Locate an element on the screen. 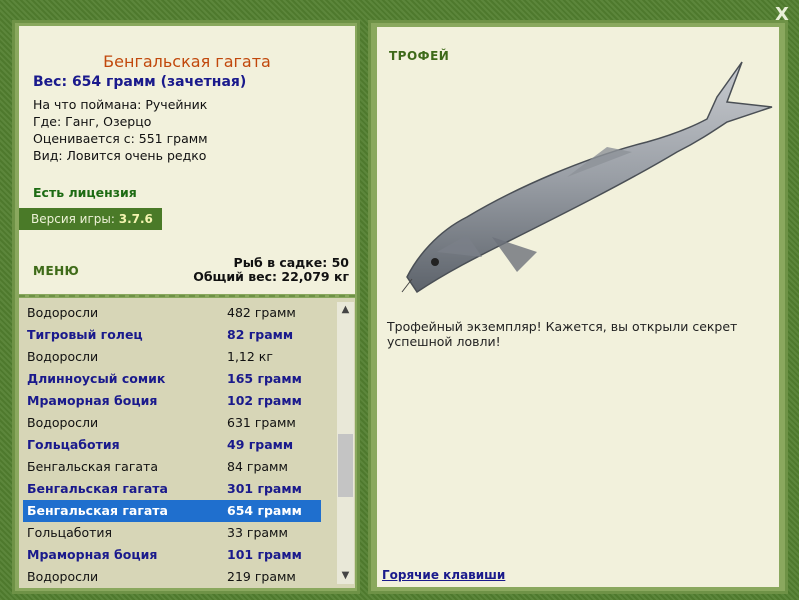 Image resolution: width=799 pixels, height=600 pixels. list-item: Бенгальская гагата 654 грамм is located at coordinates (172, 511).